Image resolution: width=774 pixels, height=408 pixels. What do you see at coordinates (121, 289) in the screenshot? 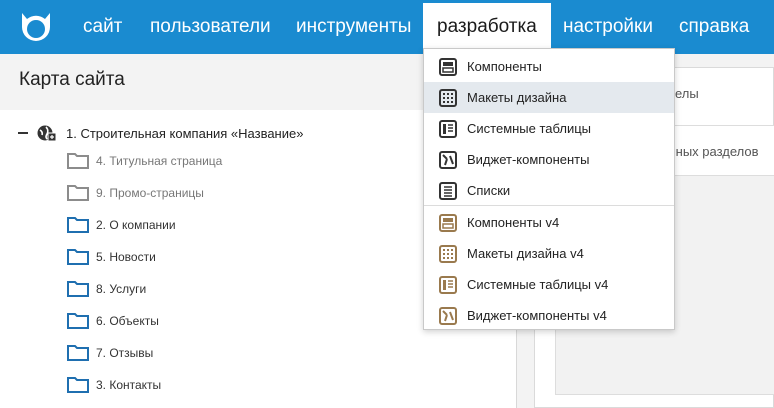
I see `tree-item-label: 8. Услуги` at bounding box center [121, 289].